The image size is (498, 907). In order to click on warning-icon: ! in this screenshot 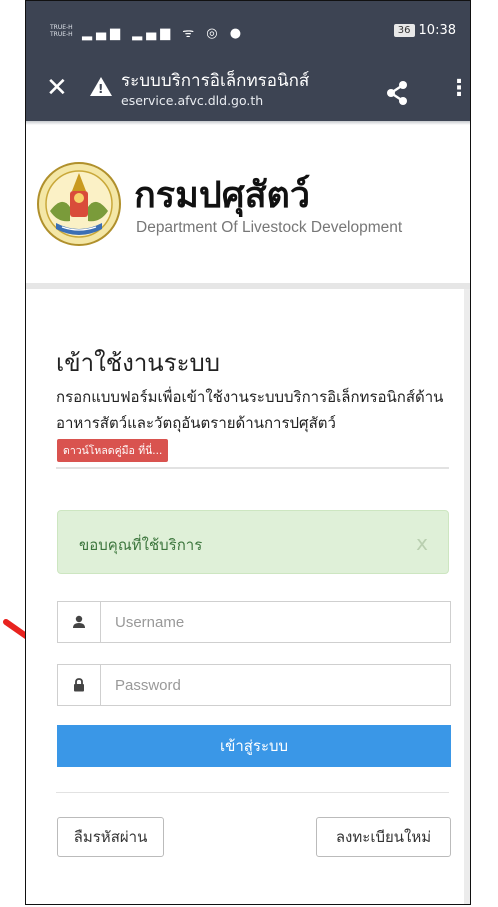, I will do `click(101, 86)`.